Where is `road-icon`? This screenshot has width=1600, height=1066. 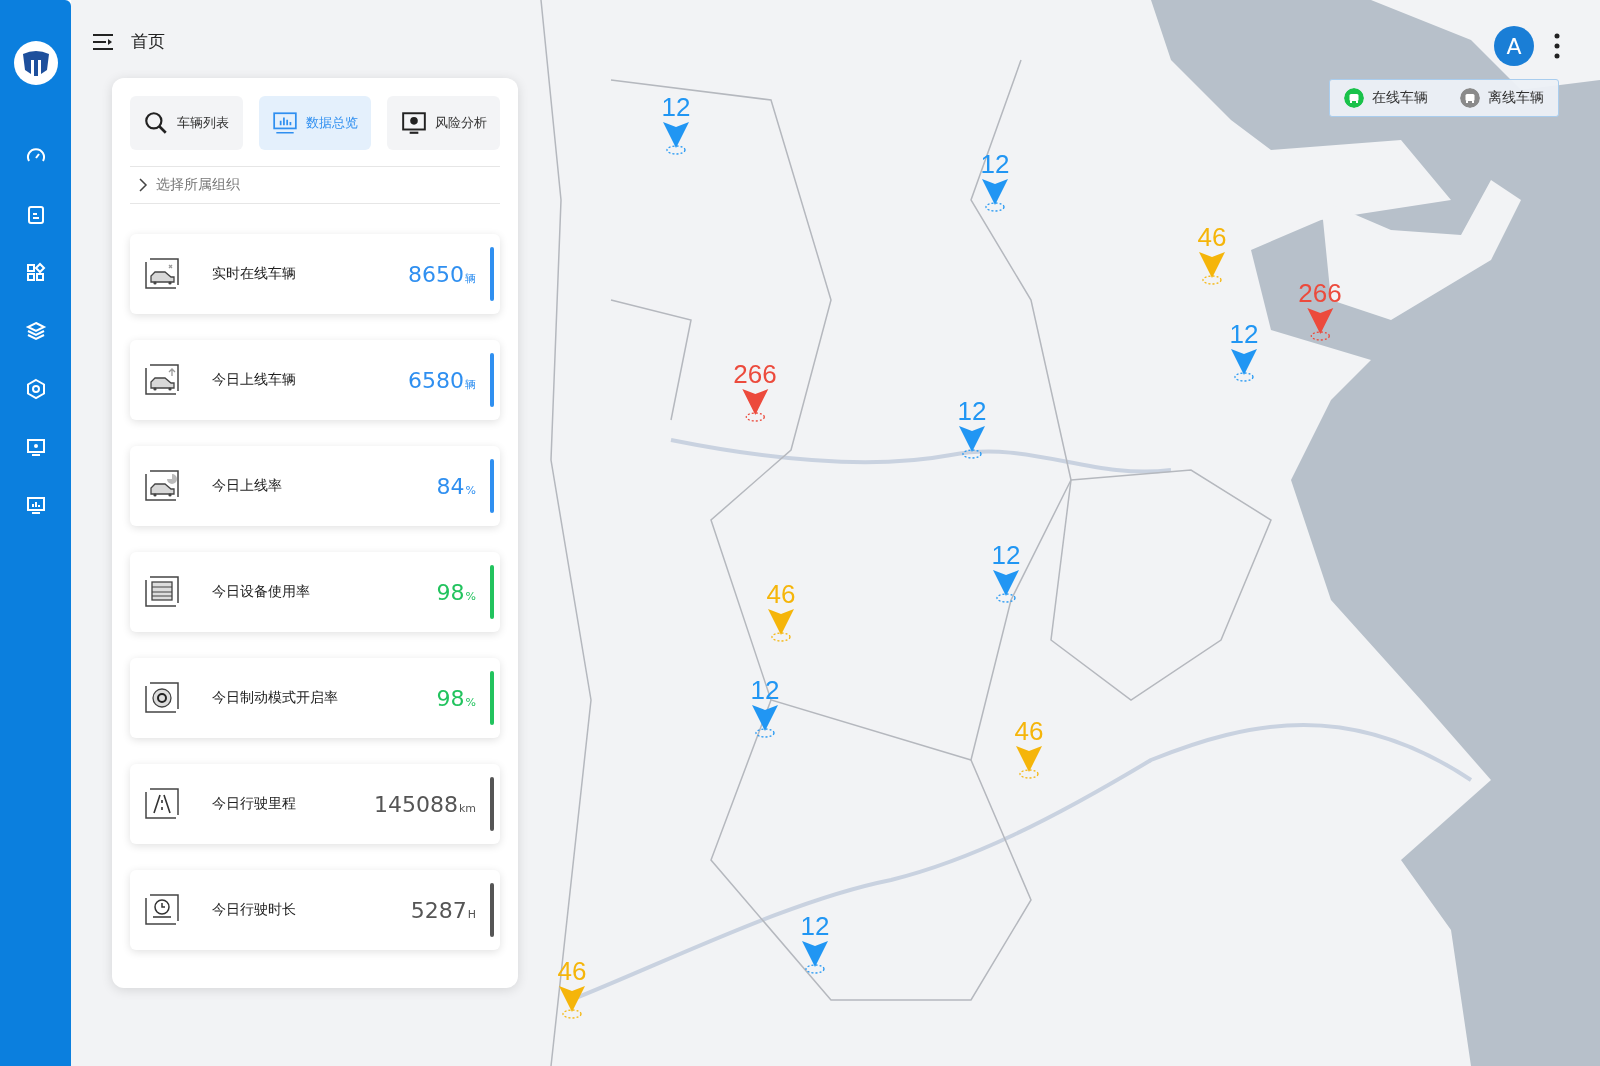
road-icon is located at coordinates (162, 804).